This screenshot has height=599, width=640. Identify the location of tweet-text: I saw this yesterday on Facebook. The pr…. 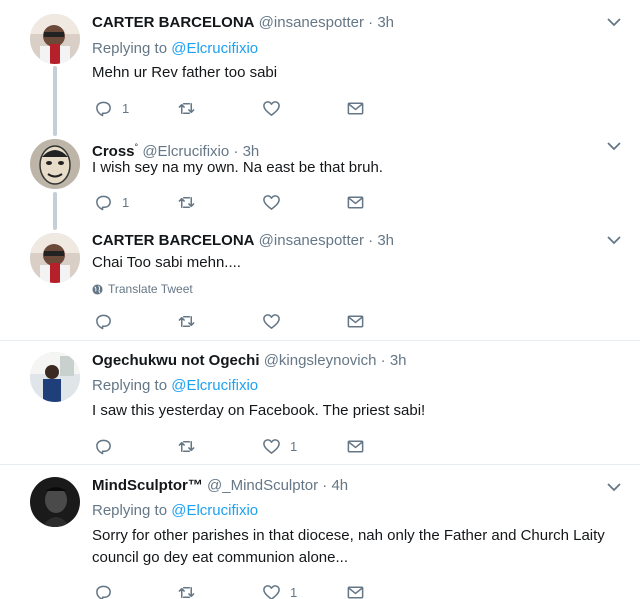
(259, 410).